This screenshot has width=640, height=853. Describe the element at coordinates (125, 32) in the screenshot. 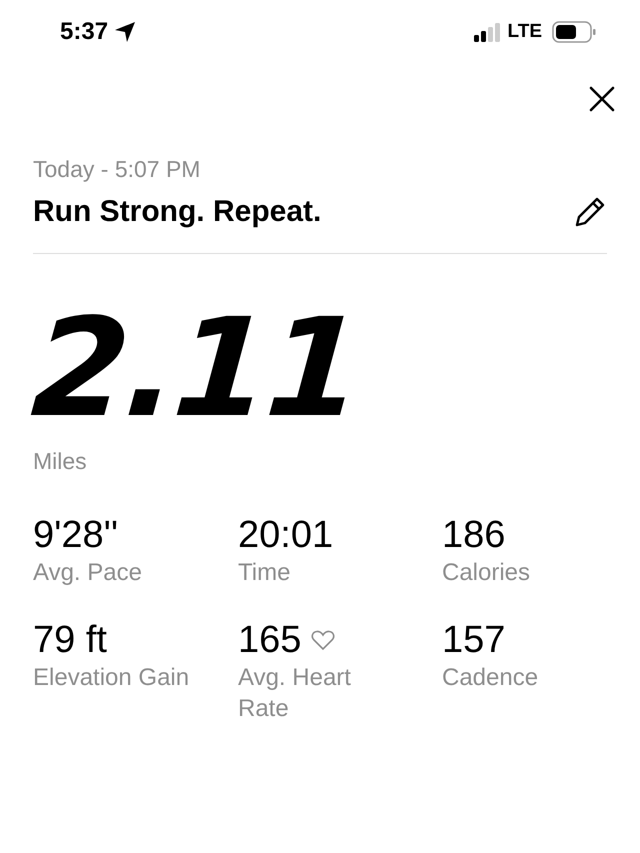

I see `location-arrow-icon` at that location.